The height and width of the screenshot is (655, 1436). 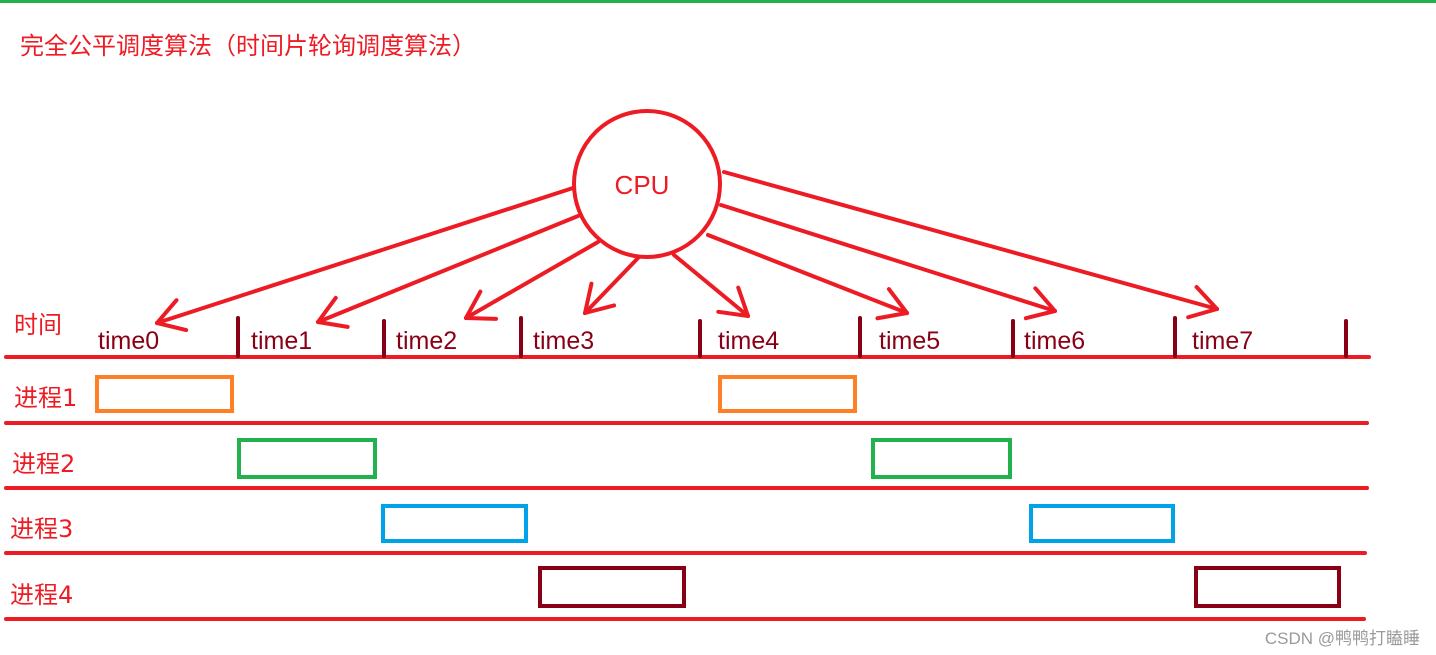 I want to click on time-slot-label: time3, so click(x=563, y=341).